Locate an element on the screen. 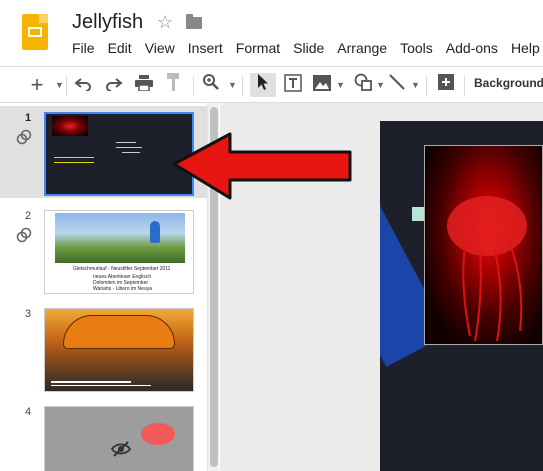 The height and width of the screenshot is (471, 543). slide-number: 4 is located at coordinates (28, 412).